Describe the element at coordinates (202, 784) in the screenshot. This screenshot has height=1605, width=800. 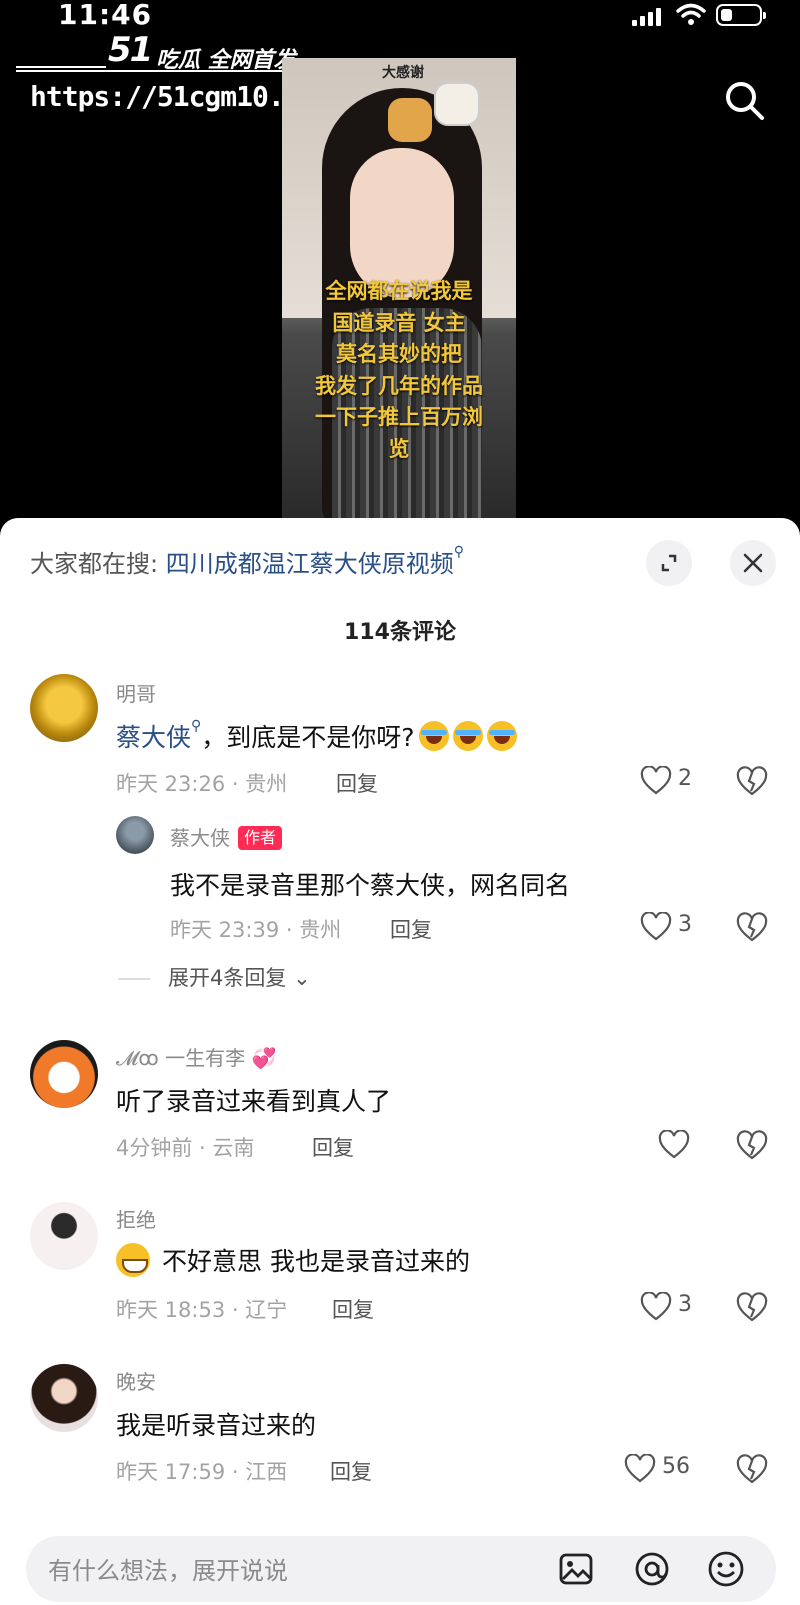
I see `comment-meta: 昨天 23:26 · 贵州` at that location.